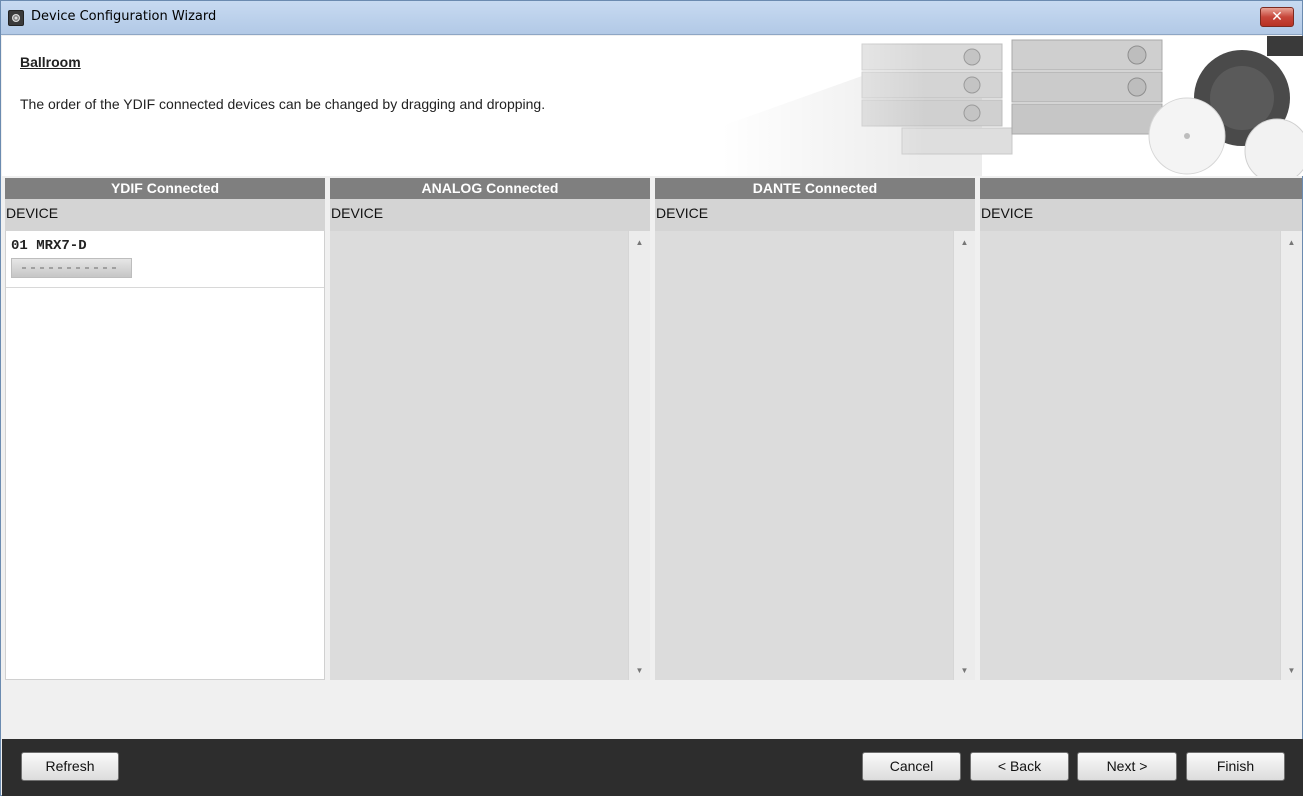  Describe the element at coordinates (16, 18) in the screenshot. I see `app-icon` at that location.